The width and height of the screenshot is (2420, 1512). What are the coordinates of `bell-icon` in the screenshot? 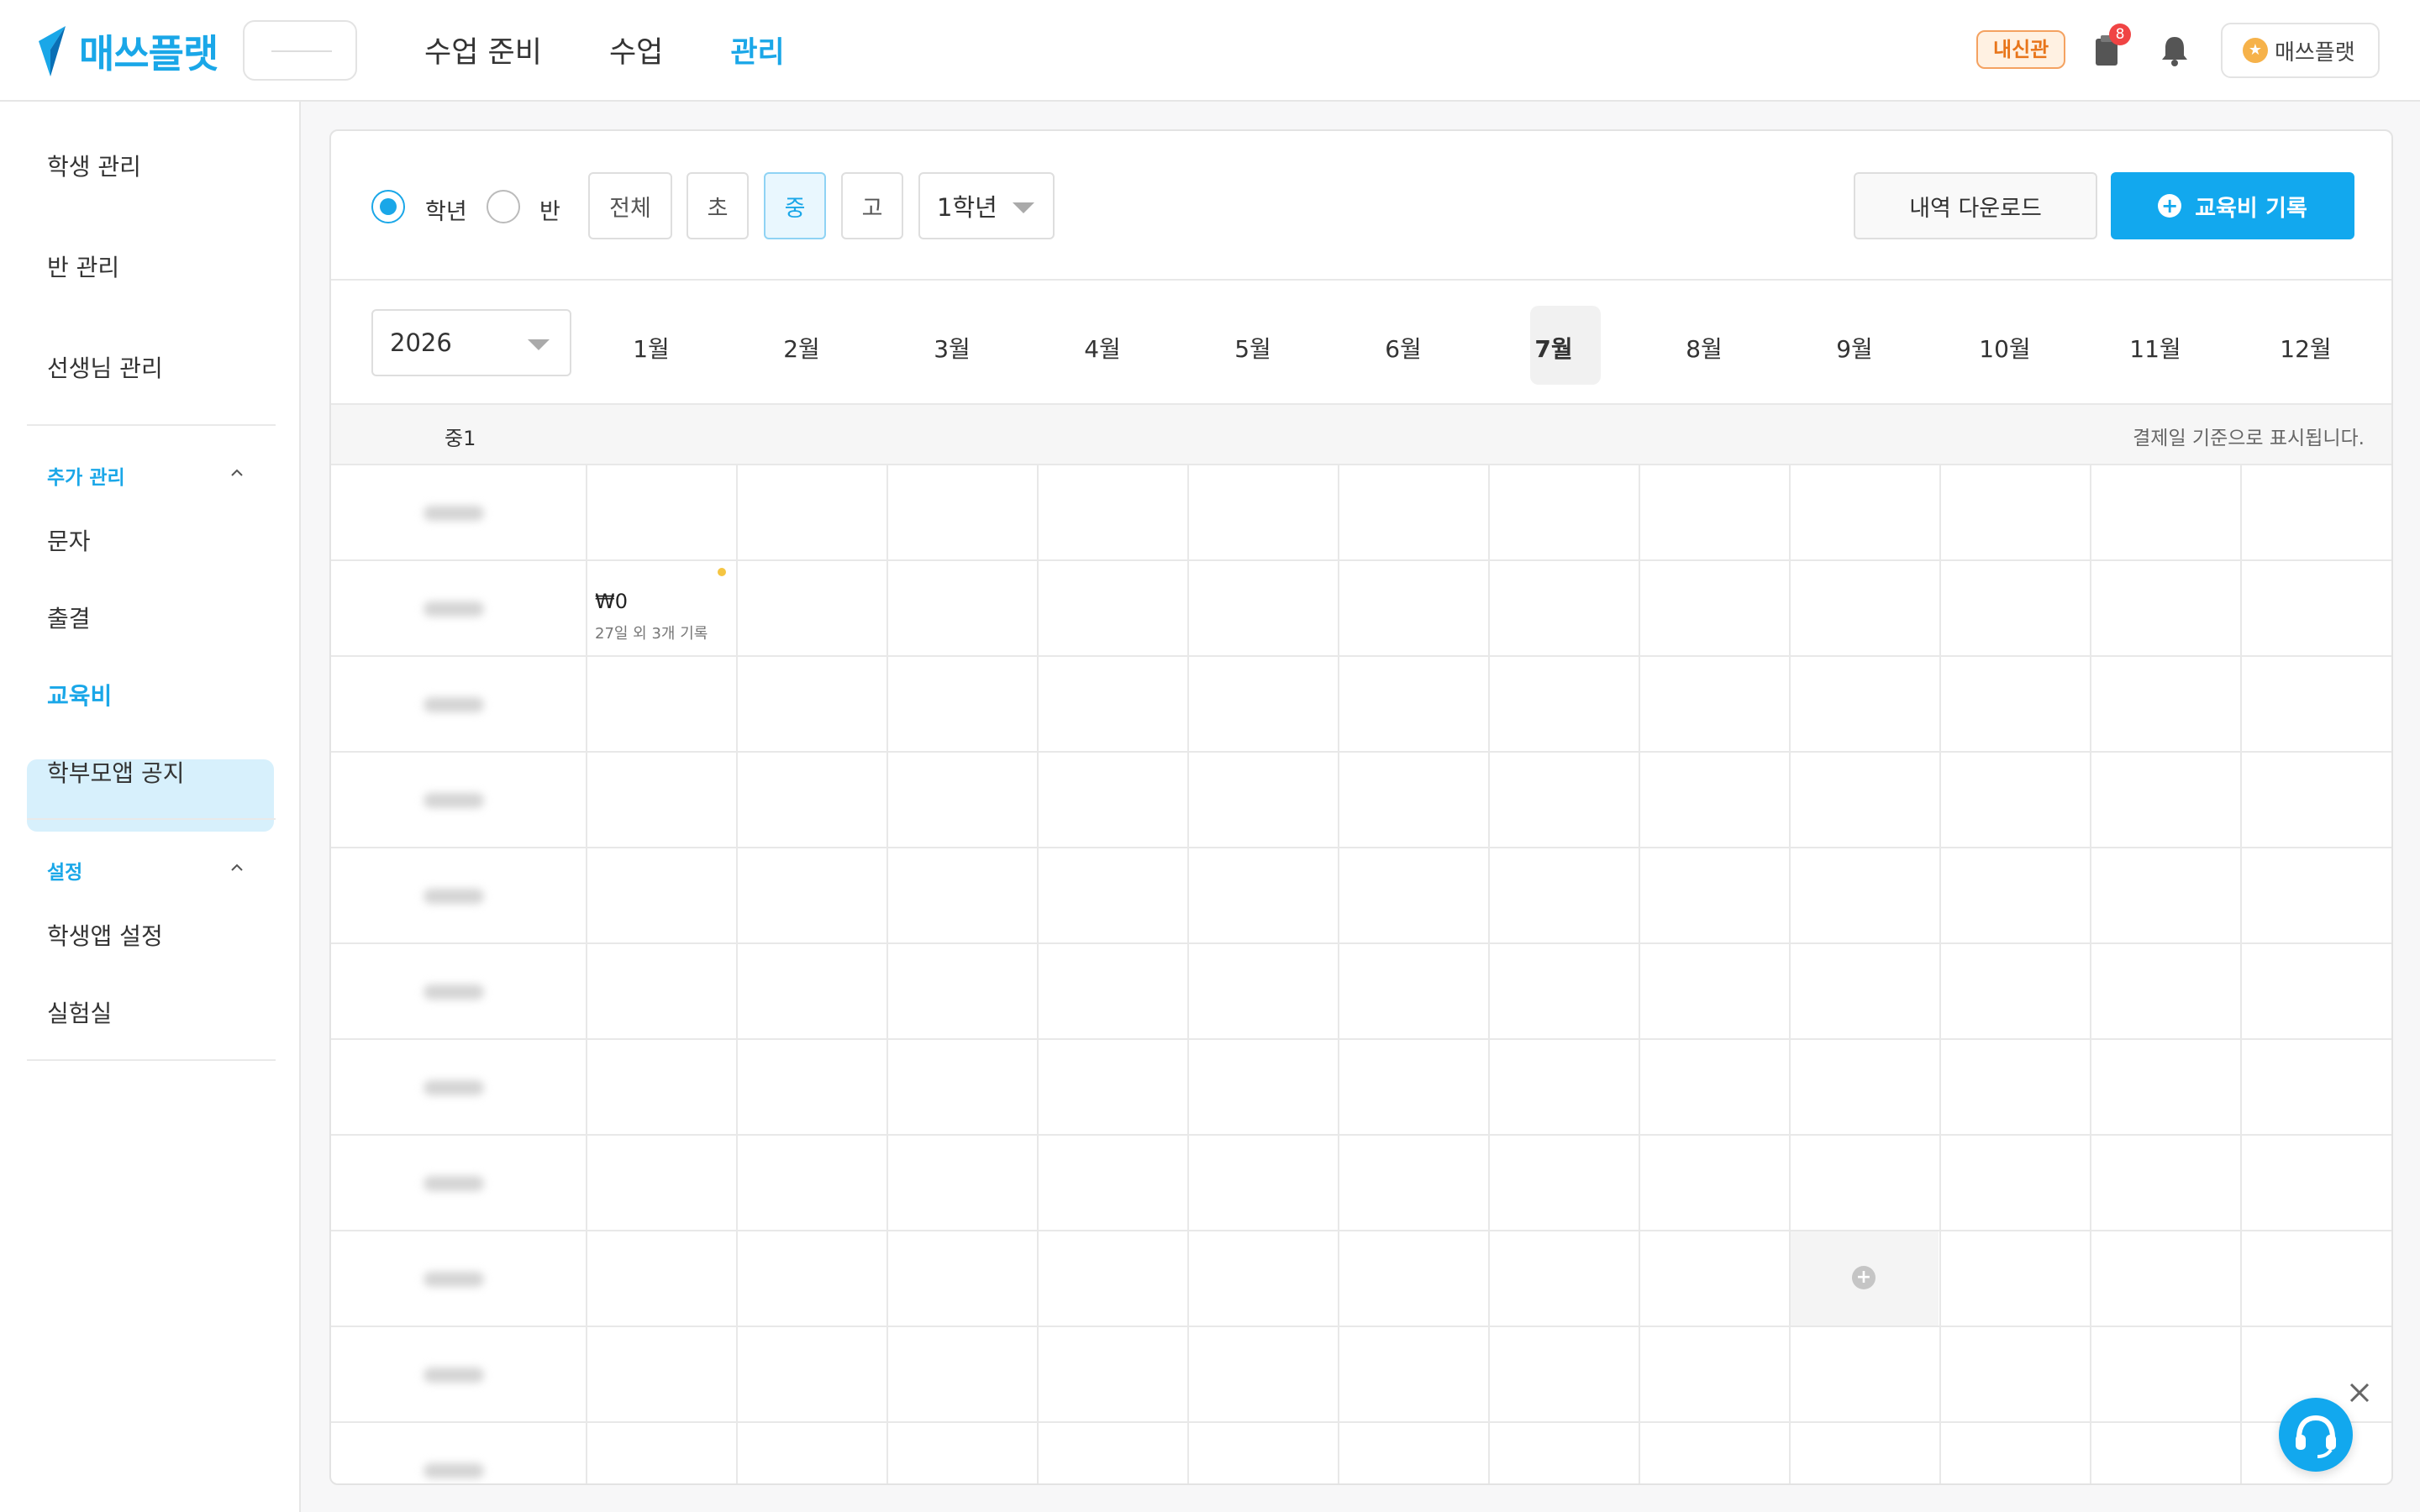 It's located at (2174, 51).